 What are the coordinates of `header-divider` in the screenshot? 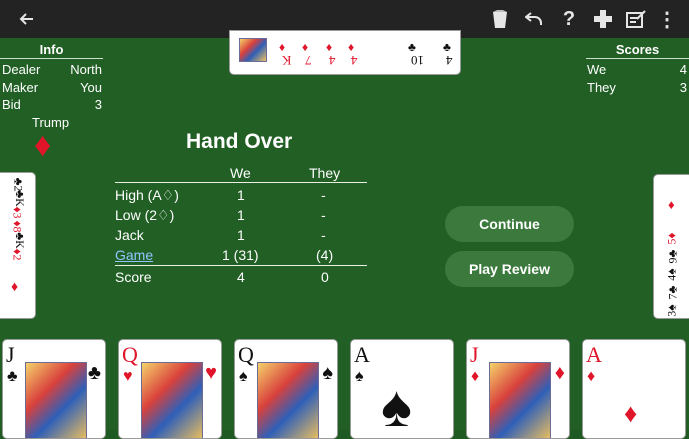 It's located at (241, 182).